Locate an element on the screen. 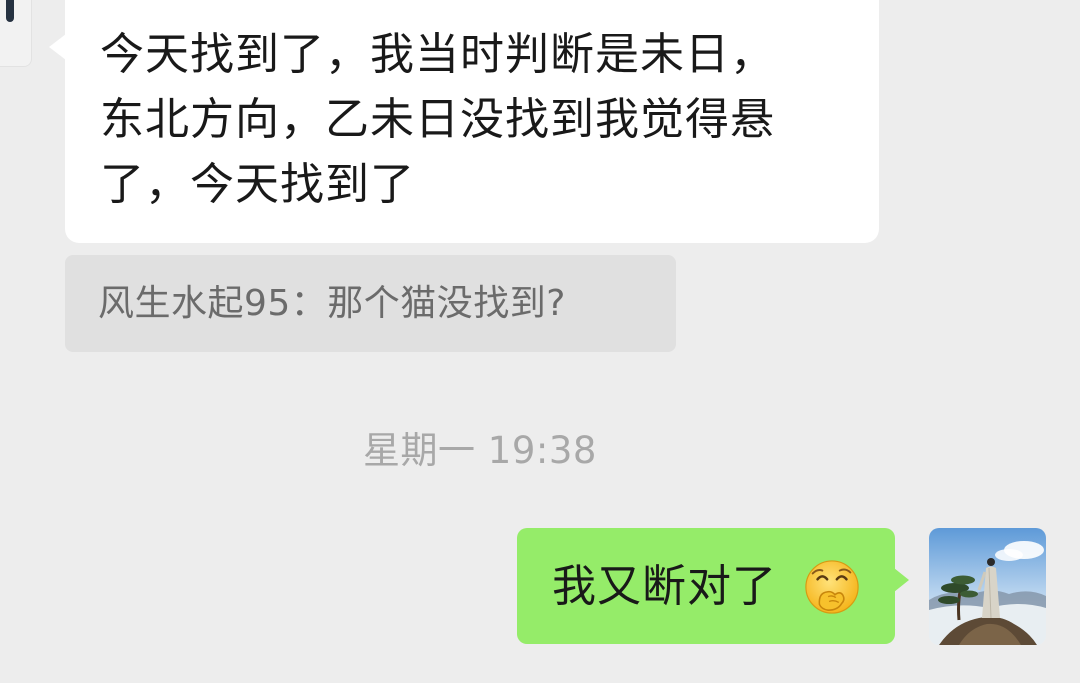 The image size is (1080, 683). avatar-image is located at coordinates (10, 11).